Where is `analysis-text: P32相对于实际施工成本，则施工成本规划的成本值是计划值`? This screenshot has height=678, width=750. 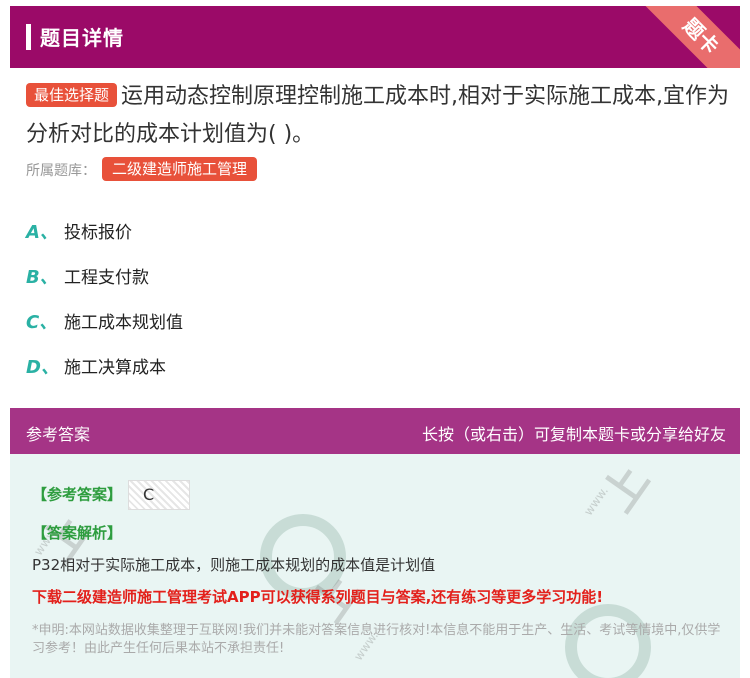 analysis-text: P32相对于实际施工成本，则施工成本规划的成本值是计划值 is located at coordinates (234, 565).